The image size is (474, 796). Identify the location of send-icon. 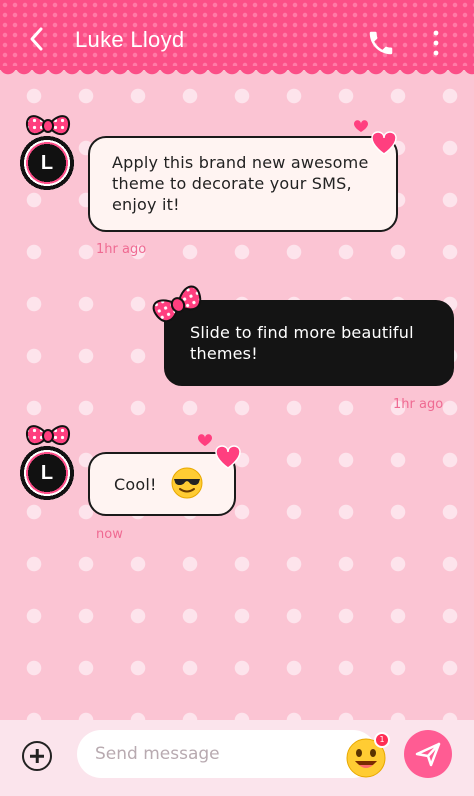
(428, 754).